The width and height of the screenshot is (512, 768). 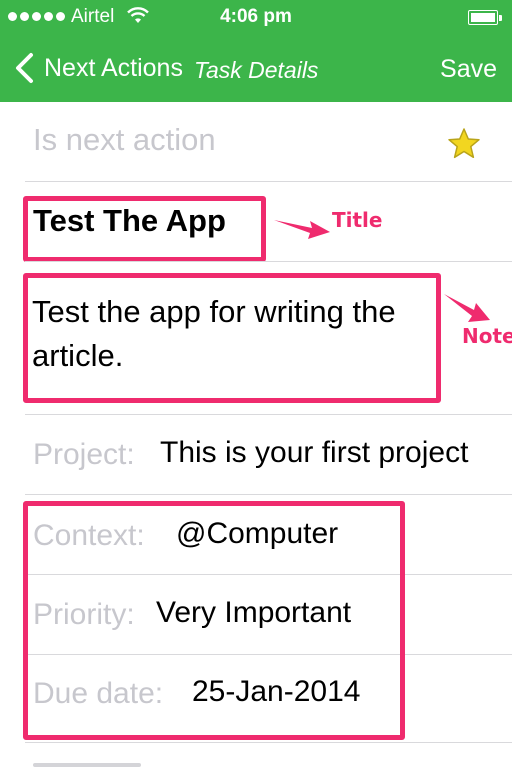 I want to click on back-button: Next Actions, so click(x=97, y=68).